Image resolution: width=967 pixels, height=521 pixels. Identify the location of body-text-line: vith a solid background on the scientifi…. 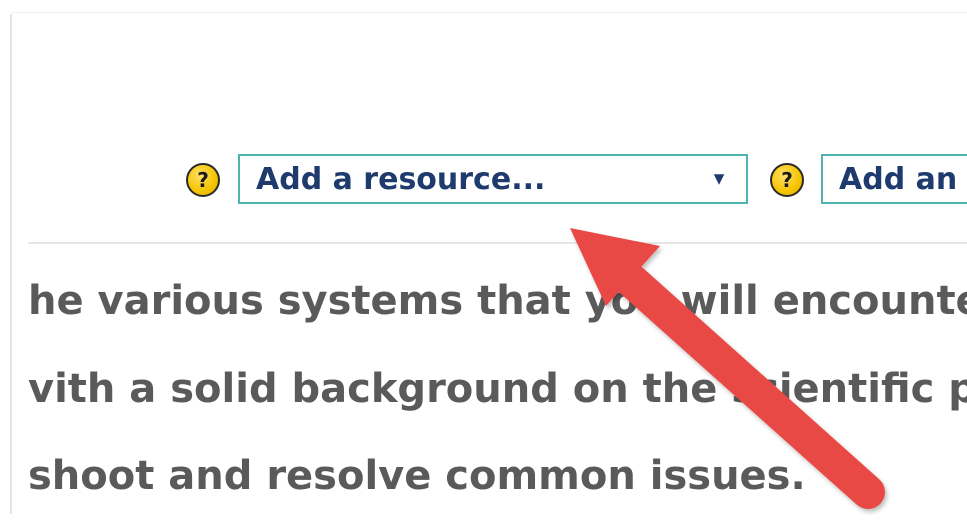
(497, 389).